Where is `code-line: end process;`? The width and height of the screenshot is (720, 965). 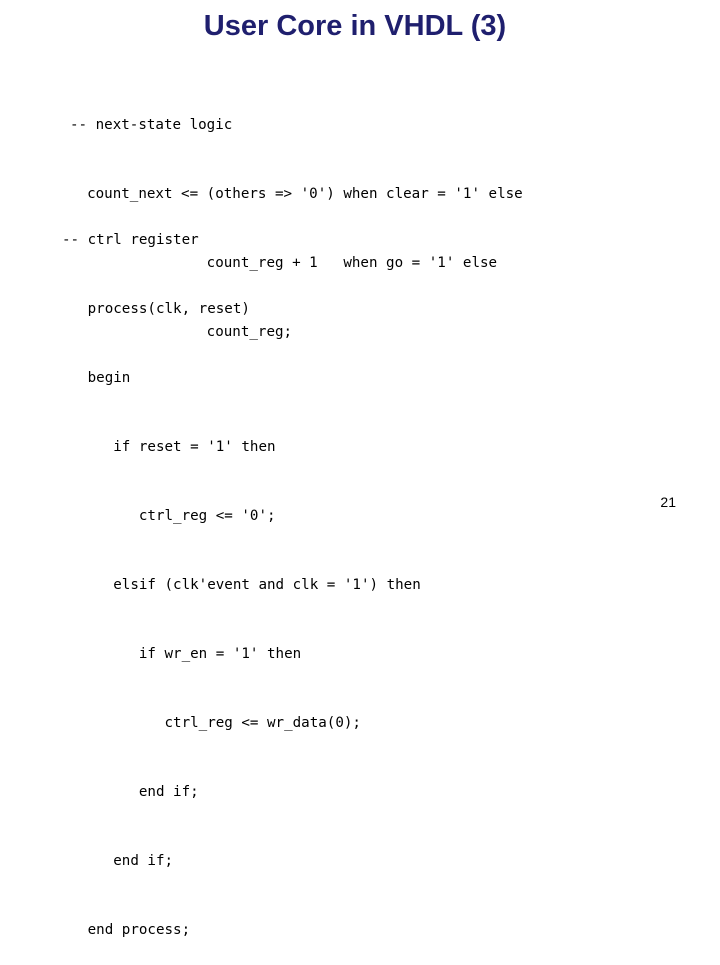 code-line: end process; is located at coordinates (126, 930).